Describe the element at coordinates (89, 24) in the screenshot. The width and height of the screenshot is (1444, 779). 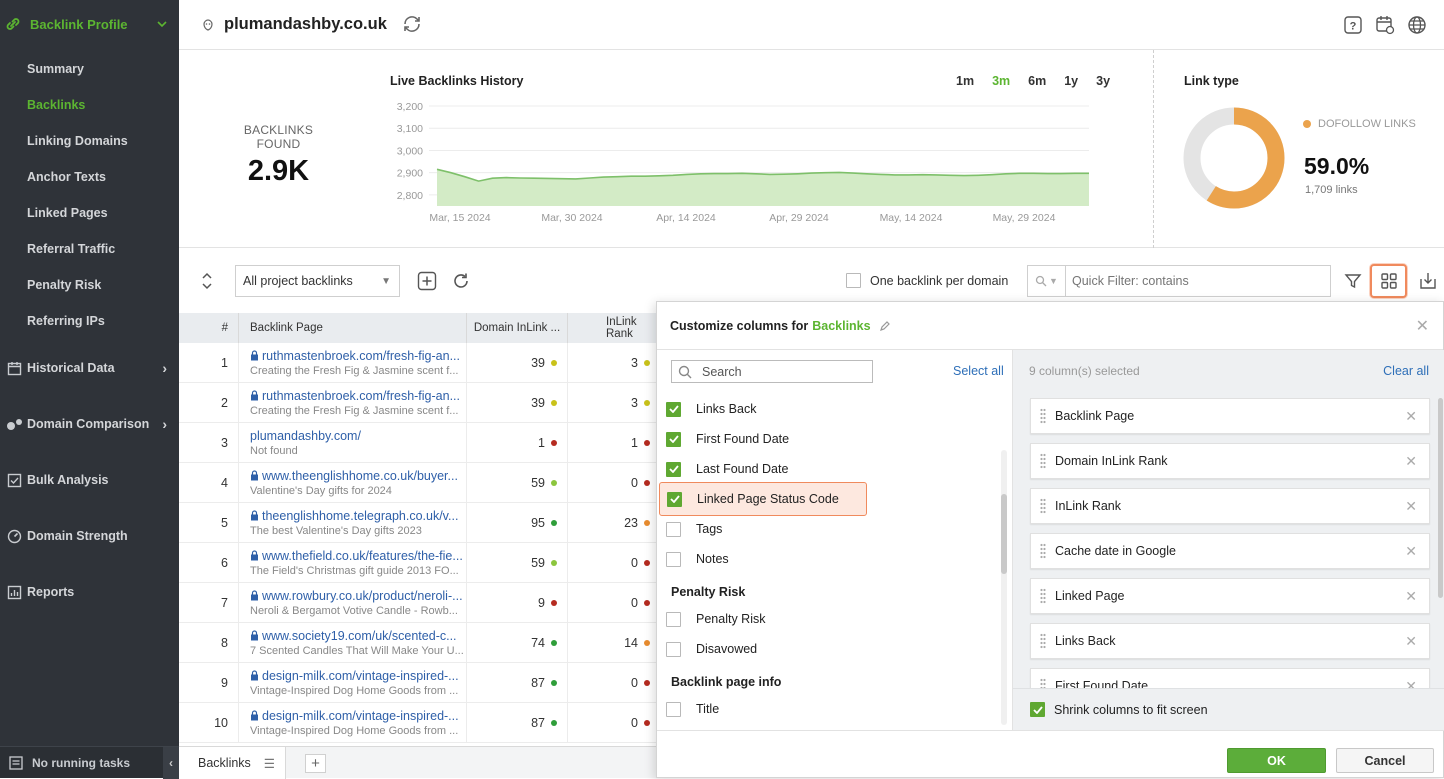
I see `sidebar-header-backlink-profile: Backlink Profile` at that location.